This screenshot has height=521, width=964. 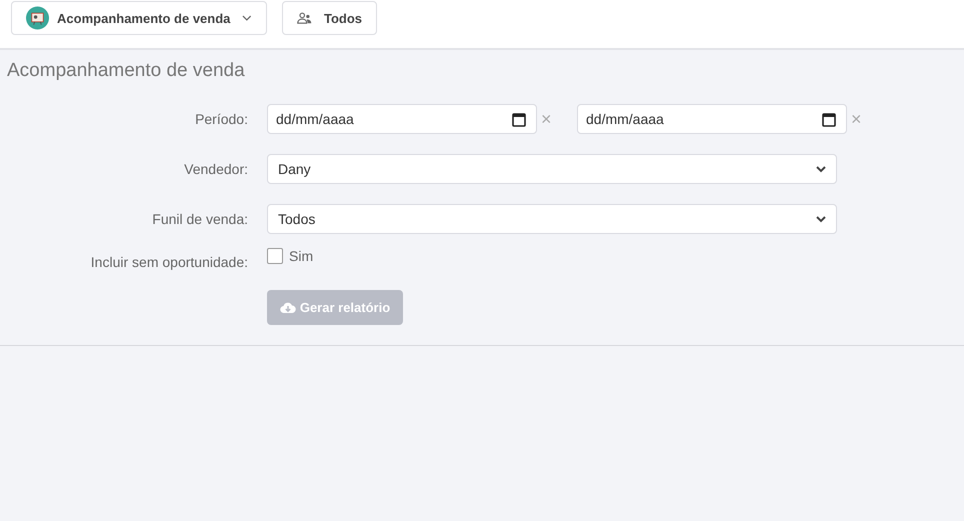 What do you see at coordinates (215, 169) in the screenshot?
I see `field-label: Vendedor:` at bounding box center [215, 169].